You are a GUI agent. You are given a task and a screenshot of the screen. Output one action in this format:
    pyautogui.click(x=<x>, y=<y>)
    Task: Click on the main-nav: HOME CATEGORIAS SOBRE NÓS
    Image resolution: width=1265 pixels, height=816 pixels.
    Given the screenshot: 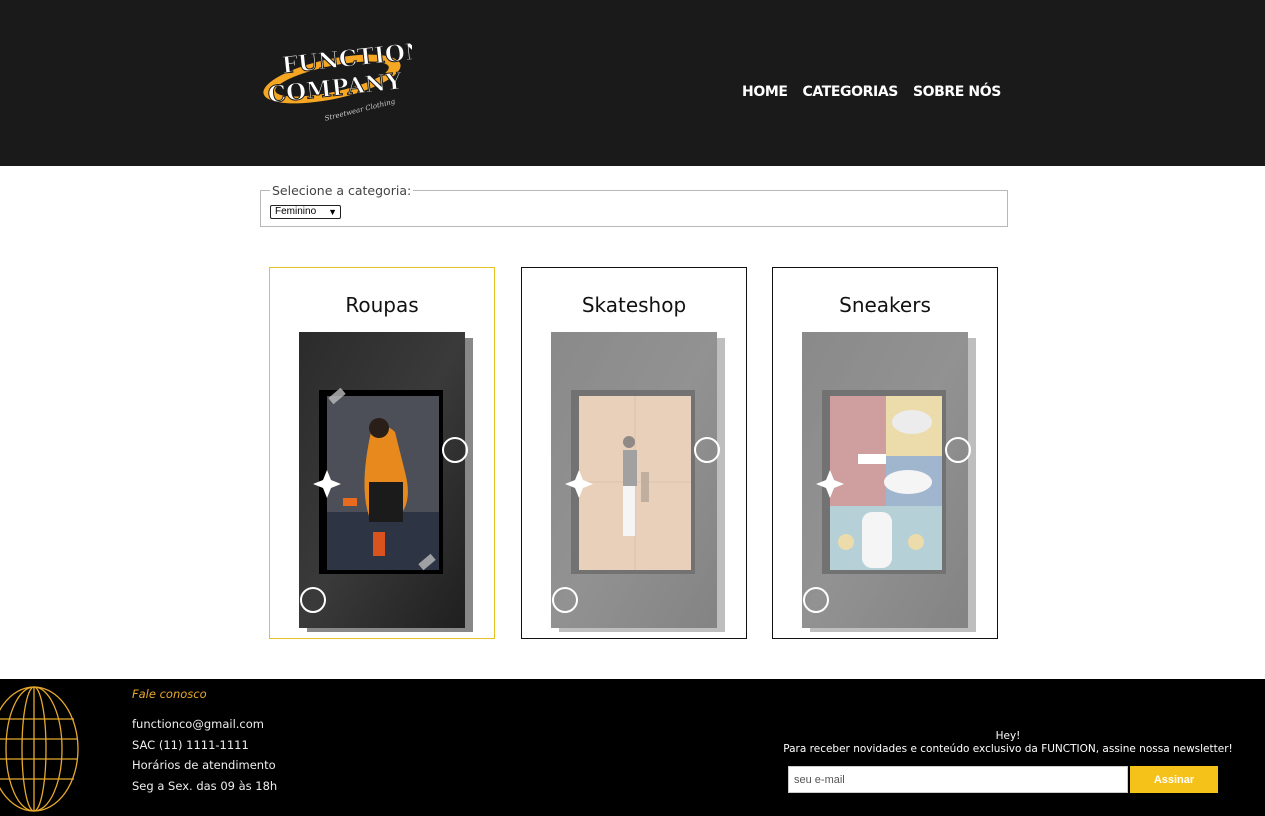 What is the action you would take?
    pyautogui.click(x=871, y=92)
    